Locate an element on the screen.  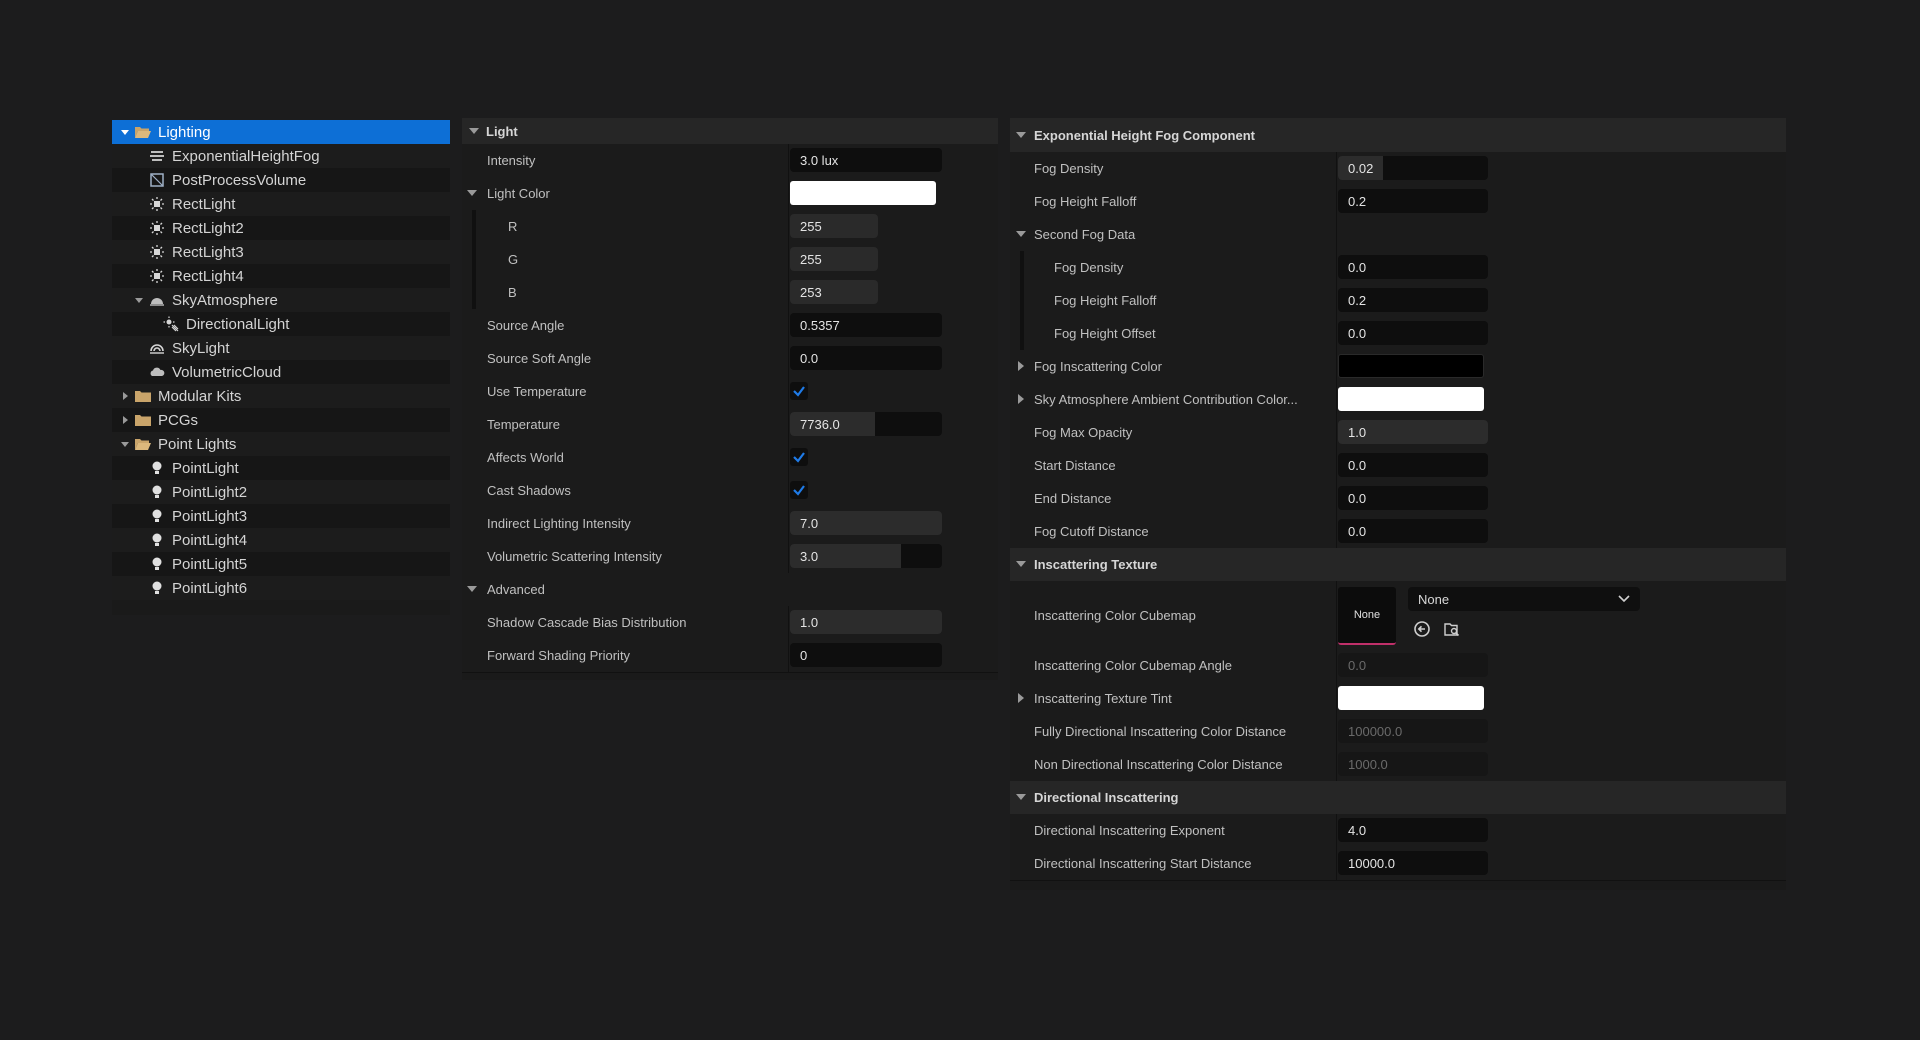
outliner-item: Lighting is located at coordinates (281, 132).